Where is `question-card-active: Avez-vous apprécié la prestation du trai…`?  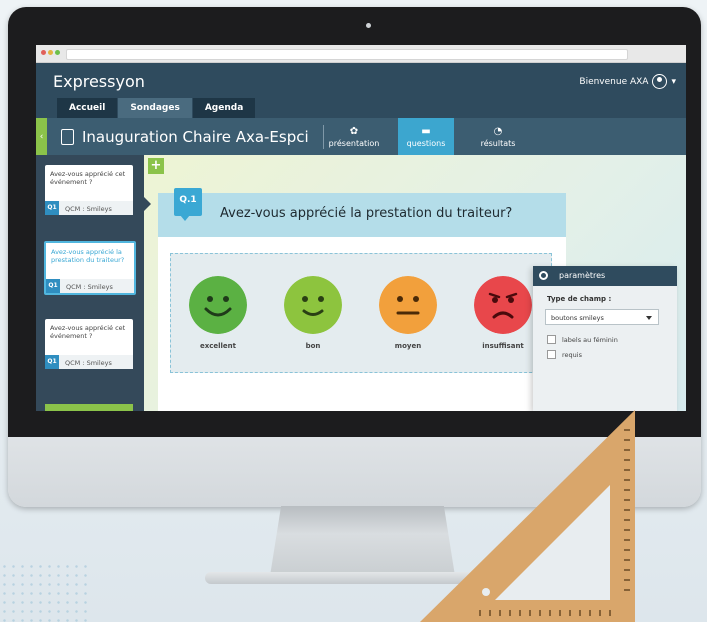 question-card-active: Avez-vous apprécié la prestation du trai… is located at coordinates (90, 268).